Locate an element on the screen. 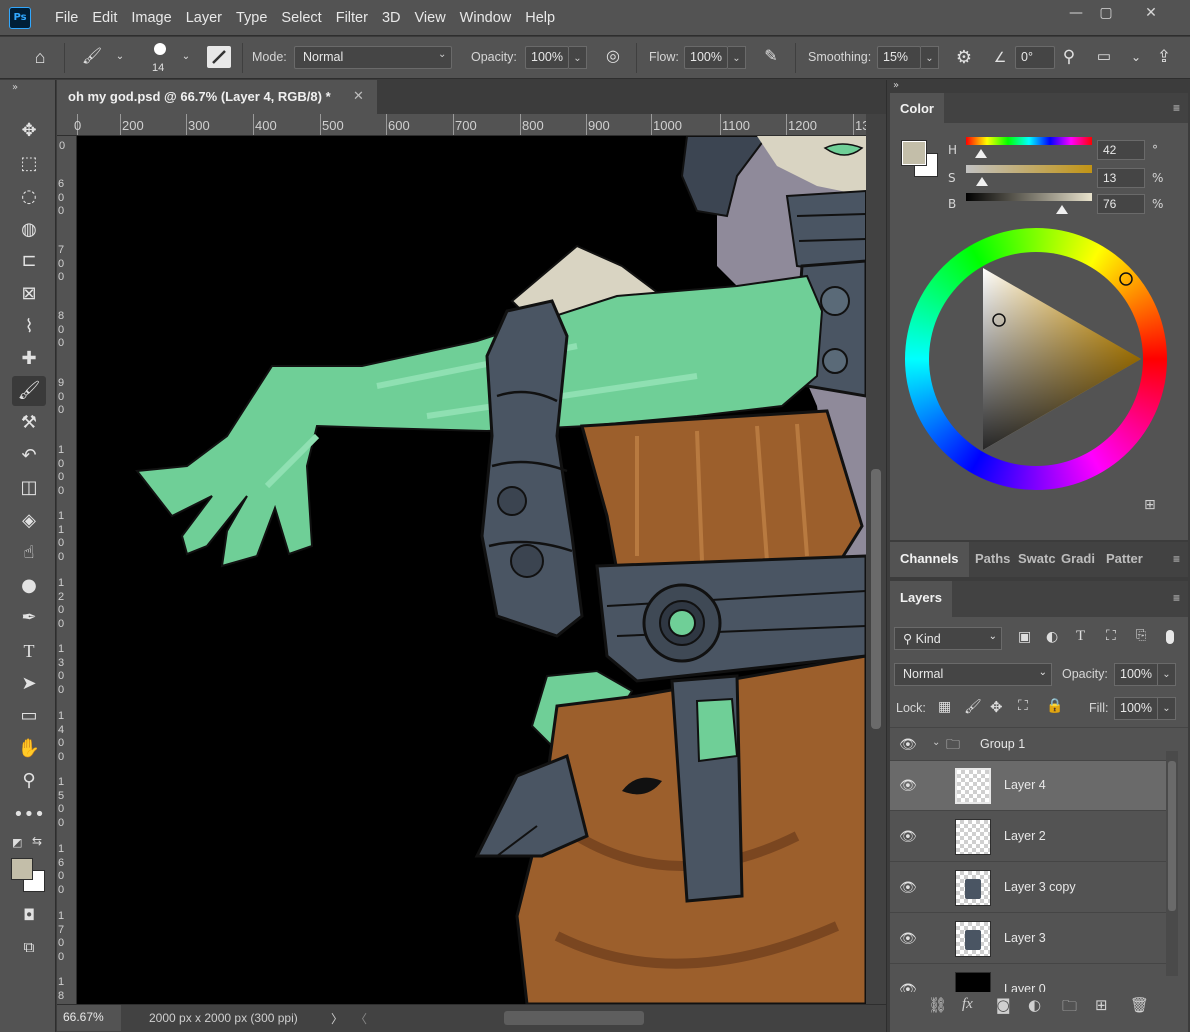 The height and width of the screenshot is (1032, 1190). tab-patterns: Patter is located at coordinates (1121, 557).